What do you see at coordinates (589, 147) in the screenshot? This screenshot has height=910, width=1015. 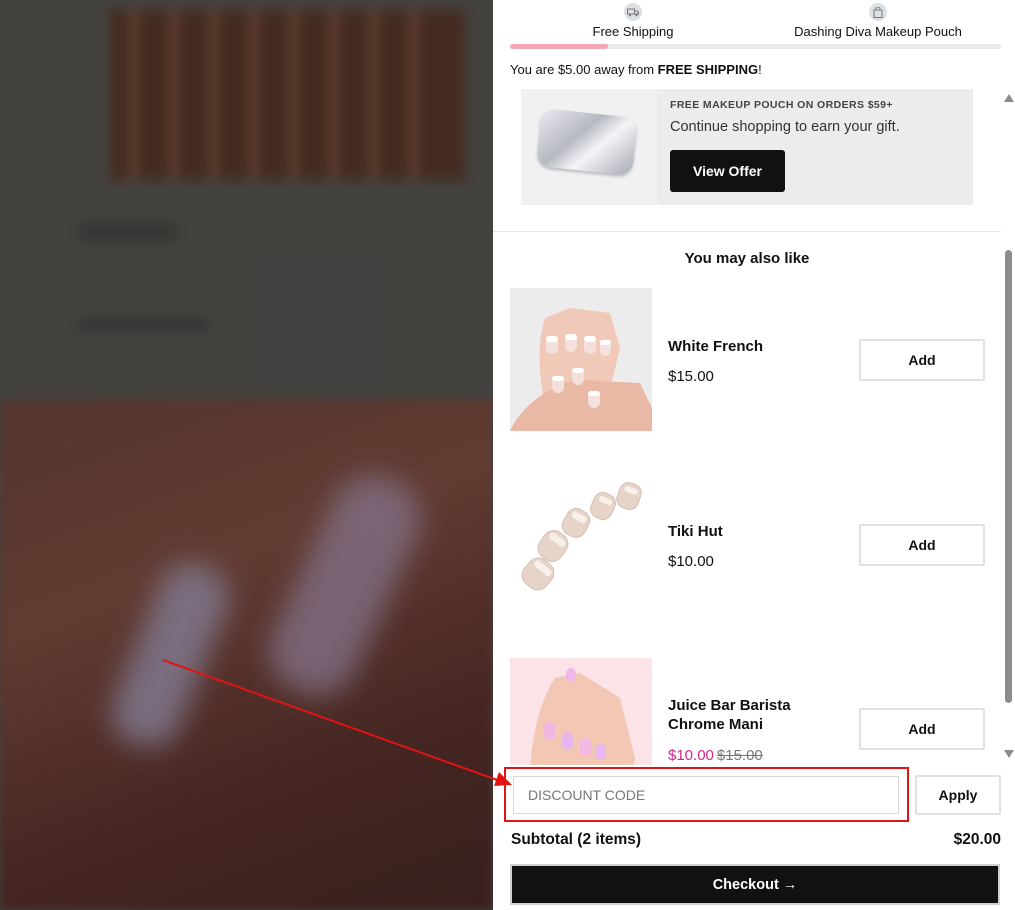 I see `makeup-pouch-image` at bounding box center [589, 147].